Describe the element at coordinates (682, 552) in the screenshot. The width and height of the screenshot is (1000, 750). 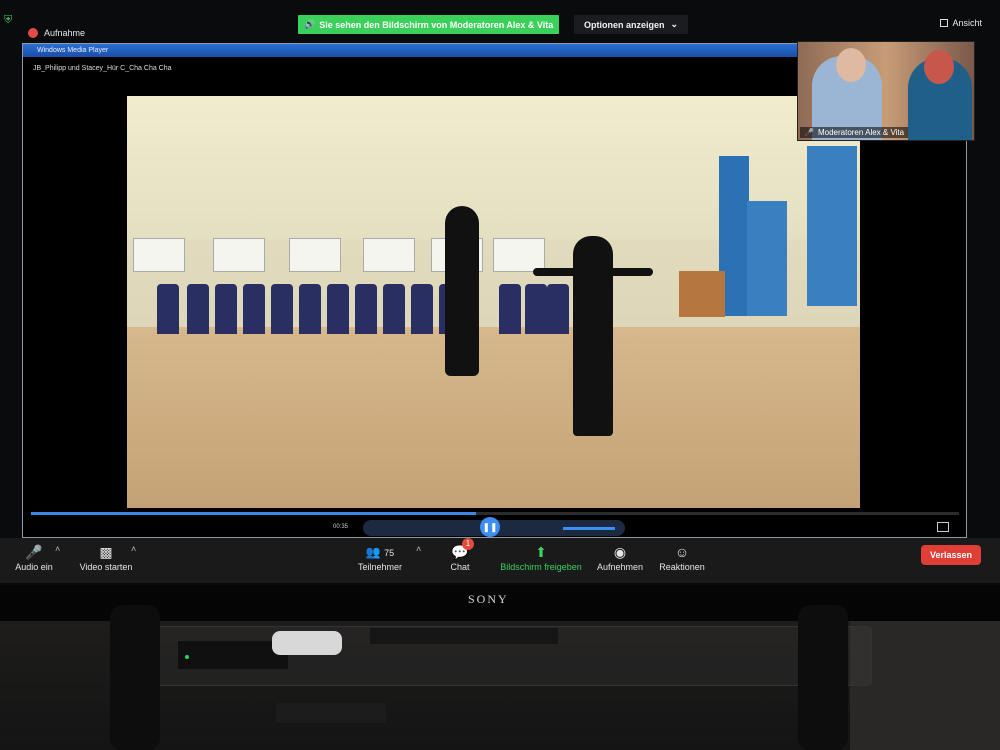
I see `smiley-icon: ☺` at that location.